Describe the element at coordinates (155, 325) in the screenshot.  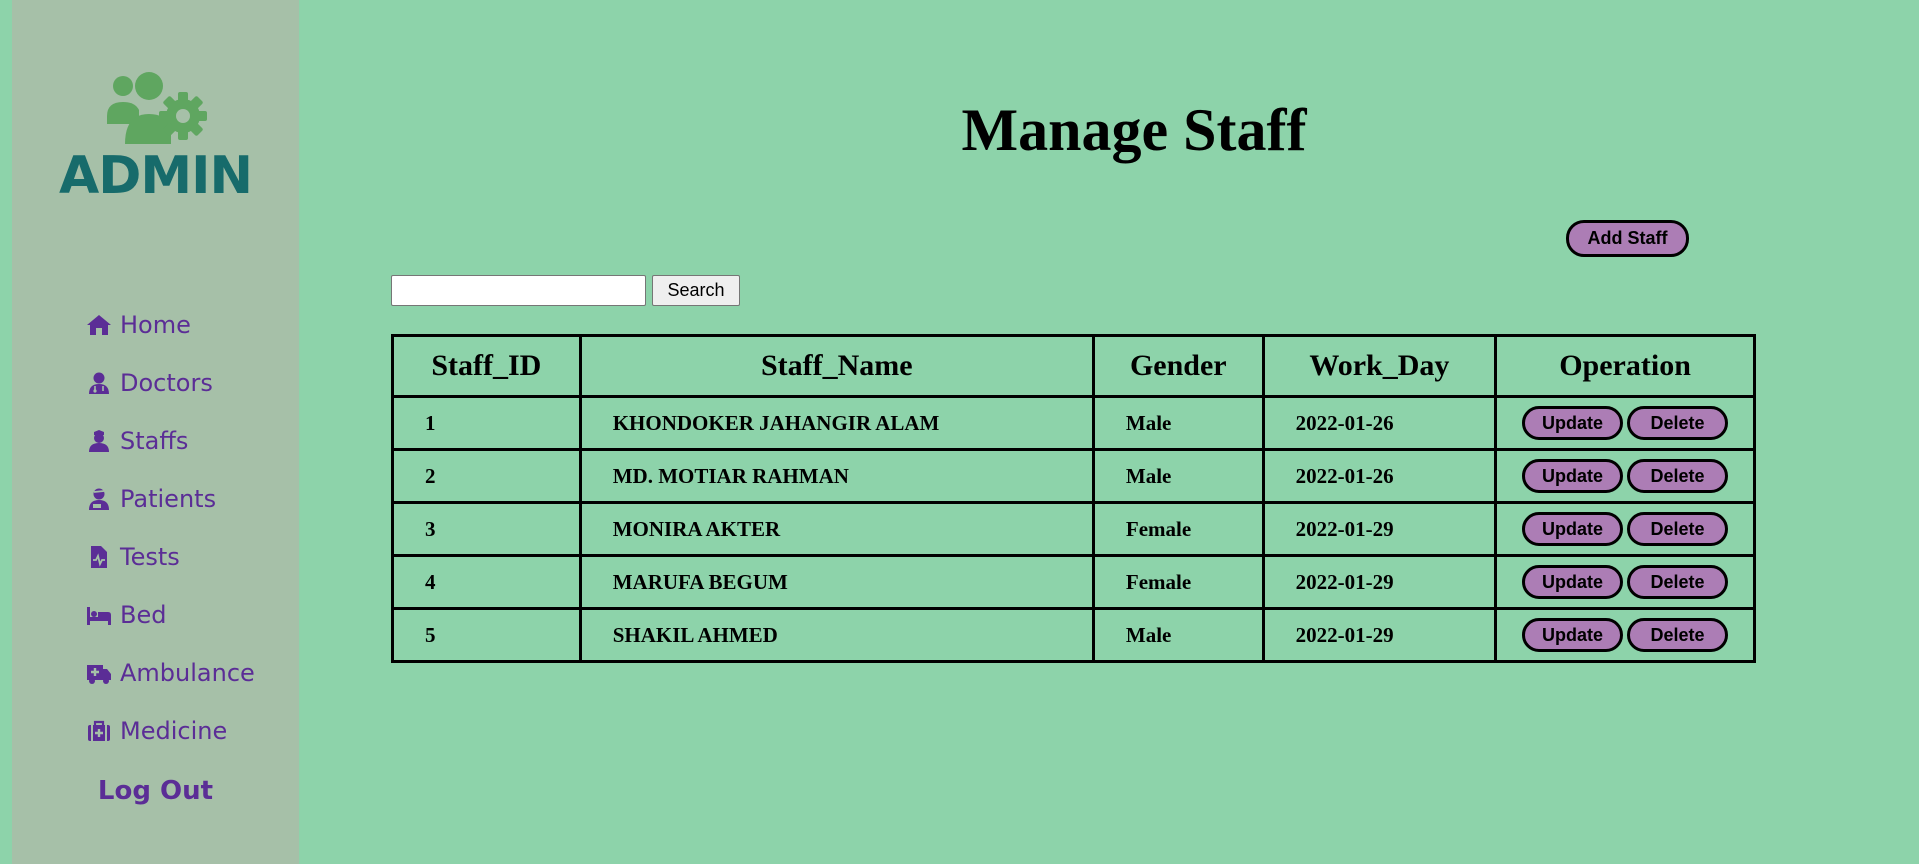
I see `sidebar-item-label: Home` at that location.